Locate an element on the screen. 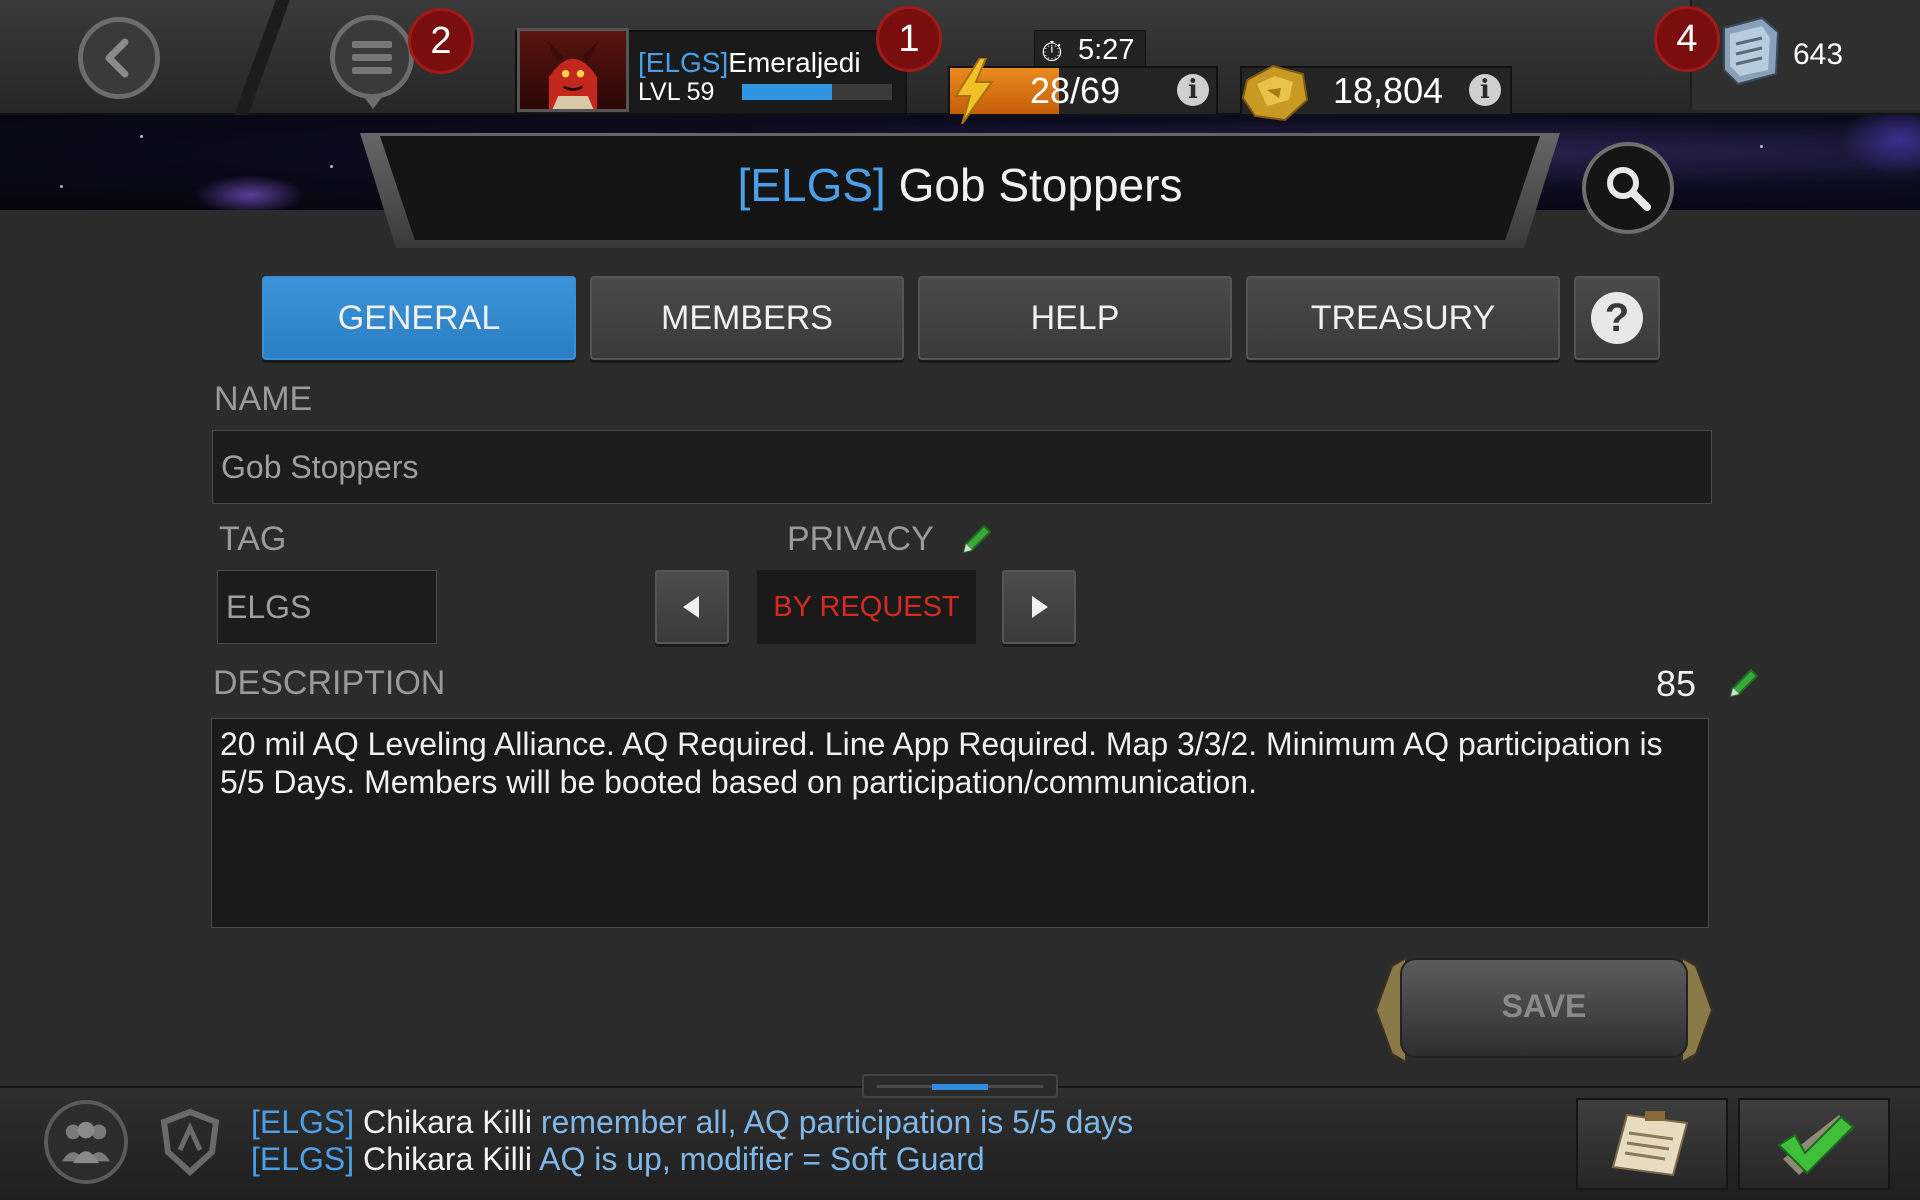 The width and height of the screenshot is (1920, 1200). gold-info-icon: i is located at coordinates (1485, 90).